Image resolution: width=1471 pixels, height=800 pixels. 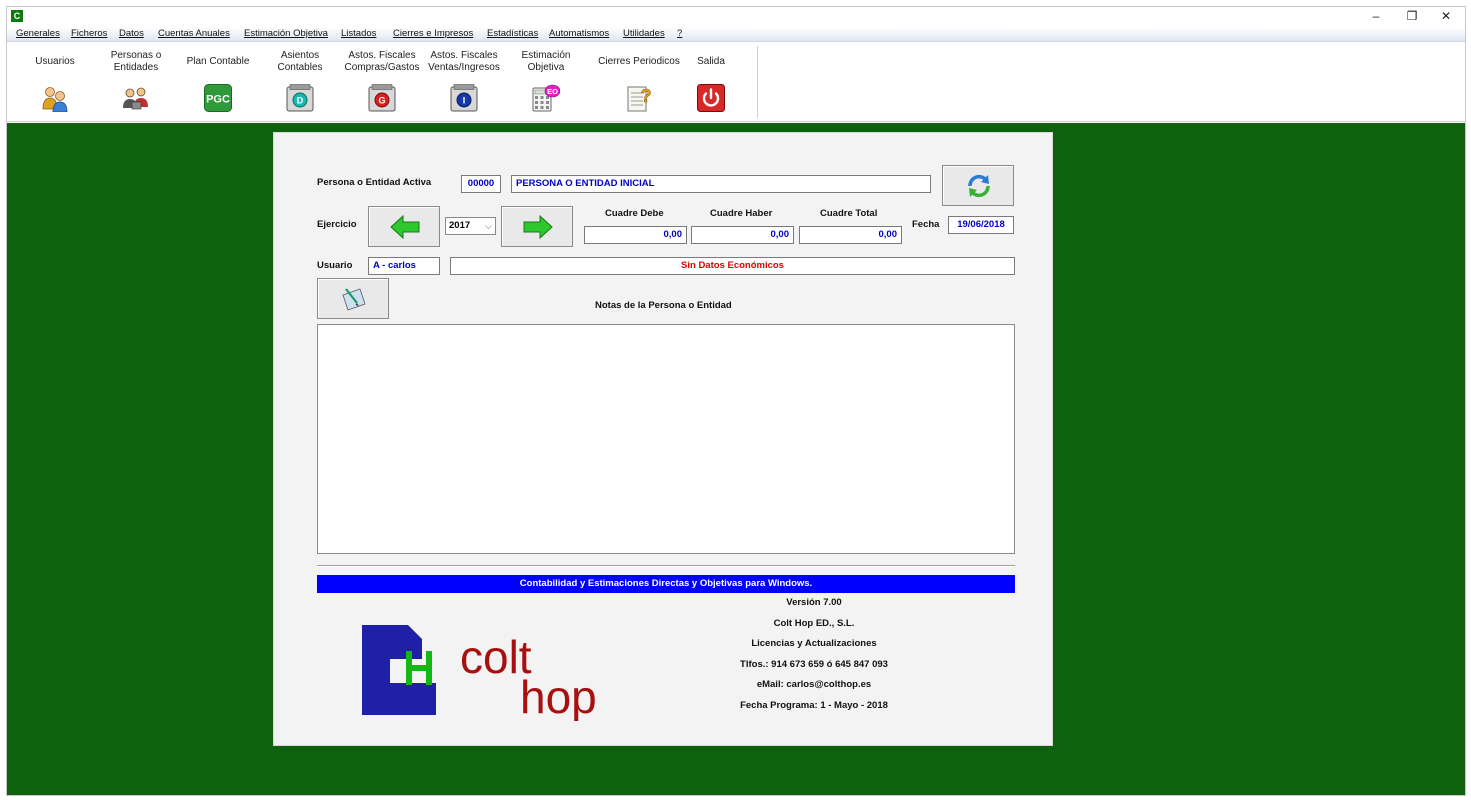 I want to click on menu-utilidades: Utilidades, so click(x=644, y=33).